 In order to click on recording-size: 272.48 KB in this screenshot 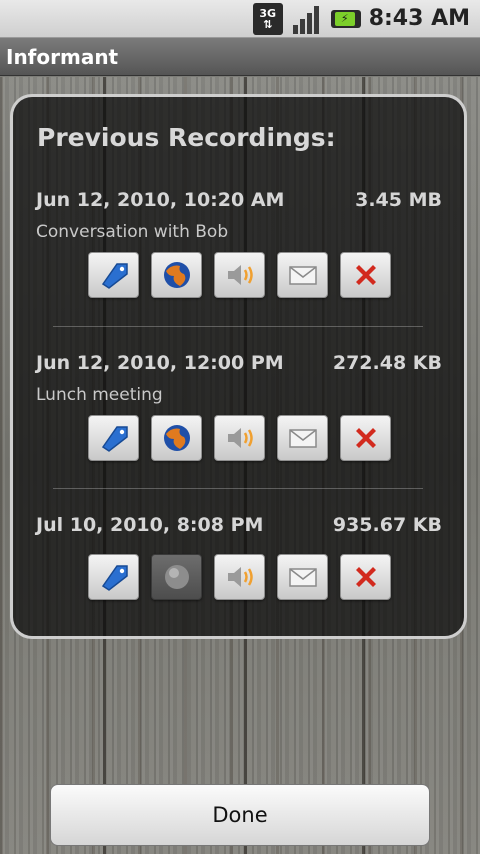, I will do `click(387, 363)`.